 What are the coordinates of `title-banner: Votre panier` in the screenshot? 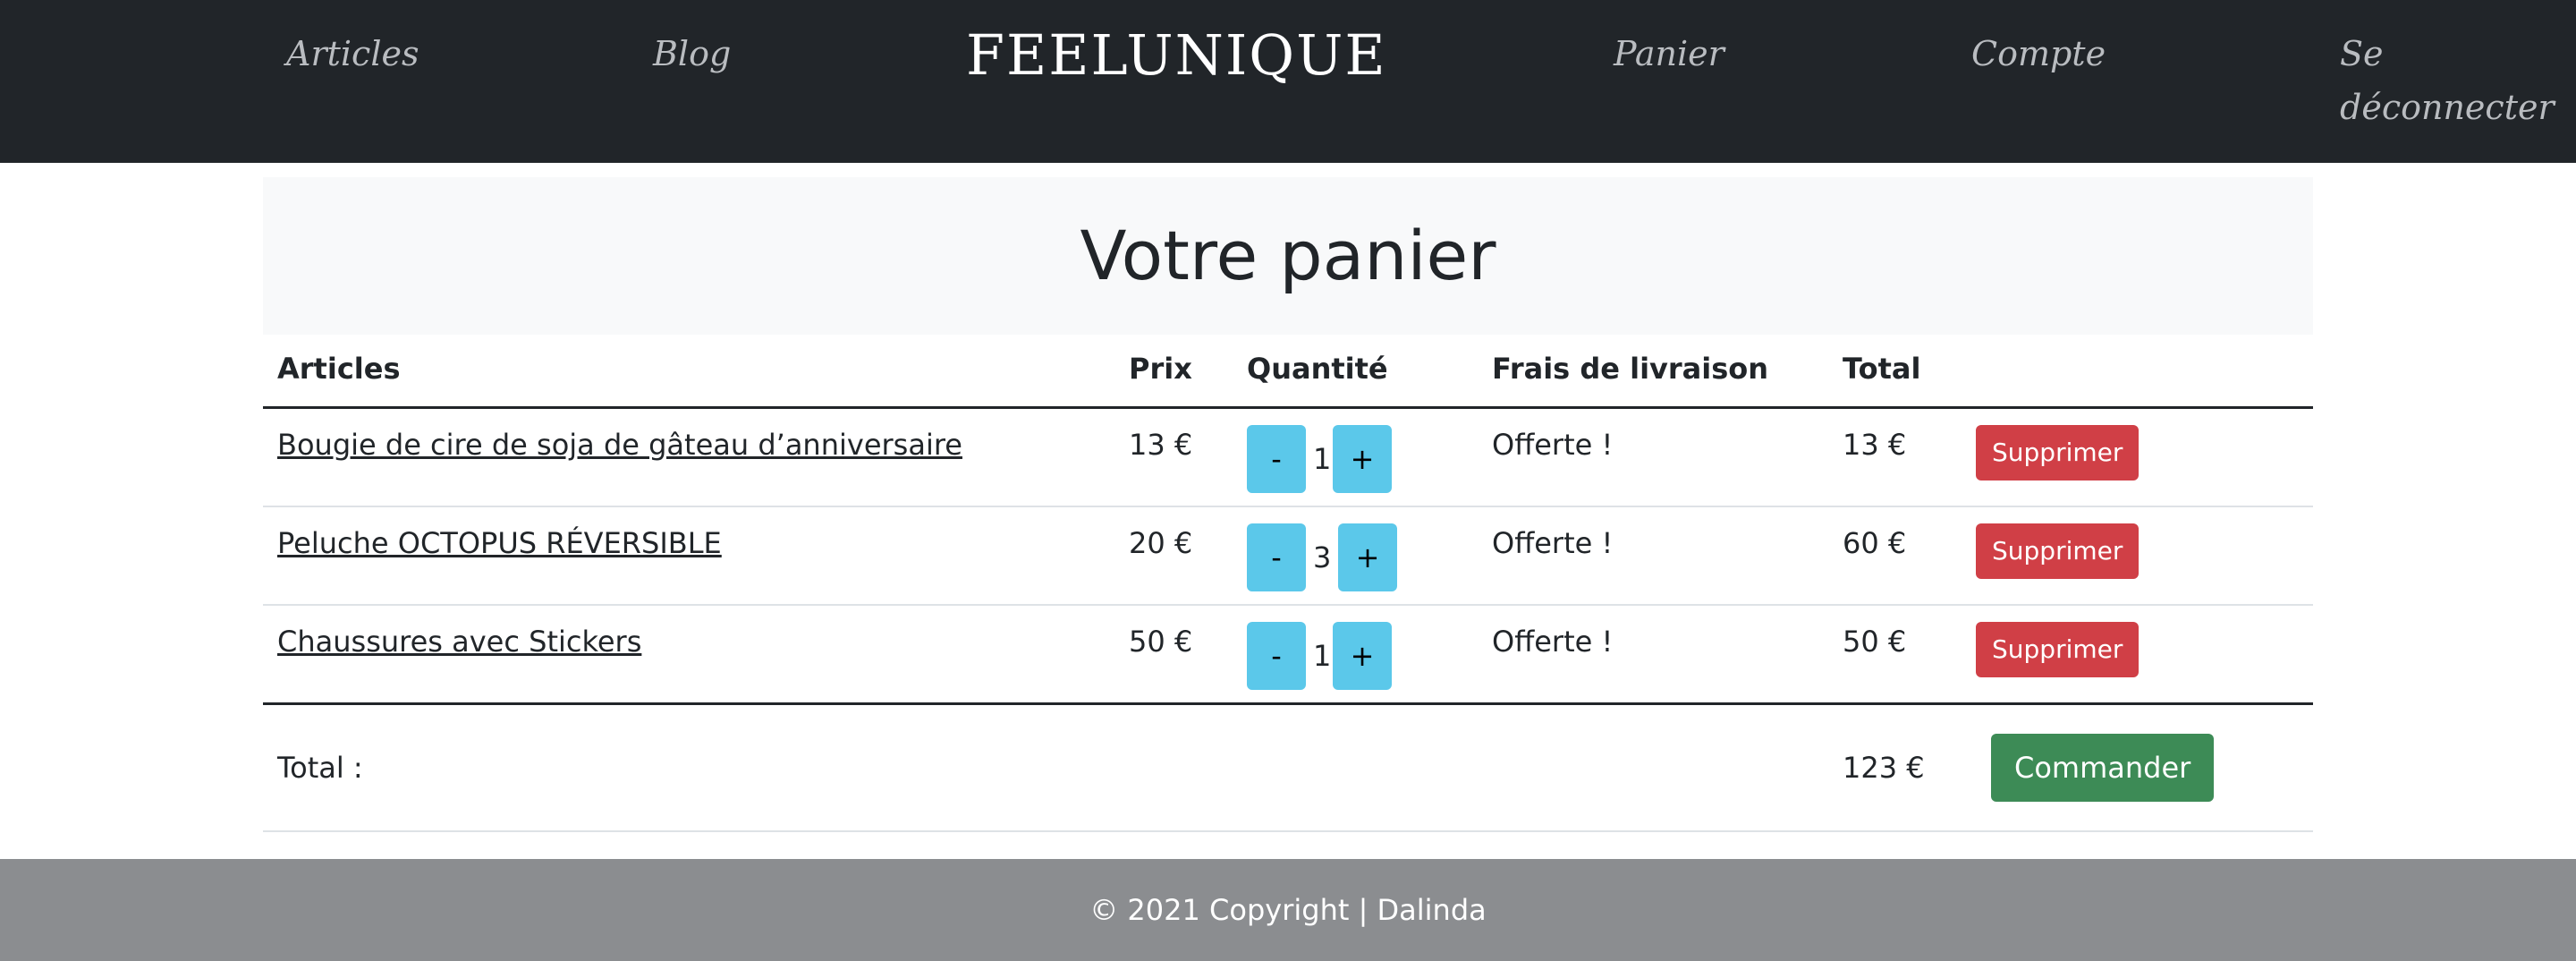 It's located at (1288, 256).